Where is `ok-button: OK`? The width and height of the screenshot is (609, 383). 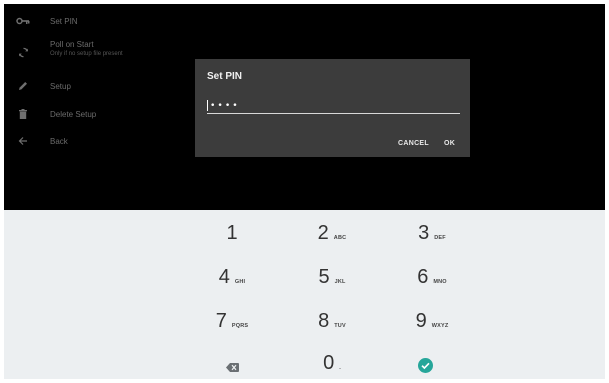 ok-button: OK is located at coordinates (449, 143).